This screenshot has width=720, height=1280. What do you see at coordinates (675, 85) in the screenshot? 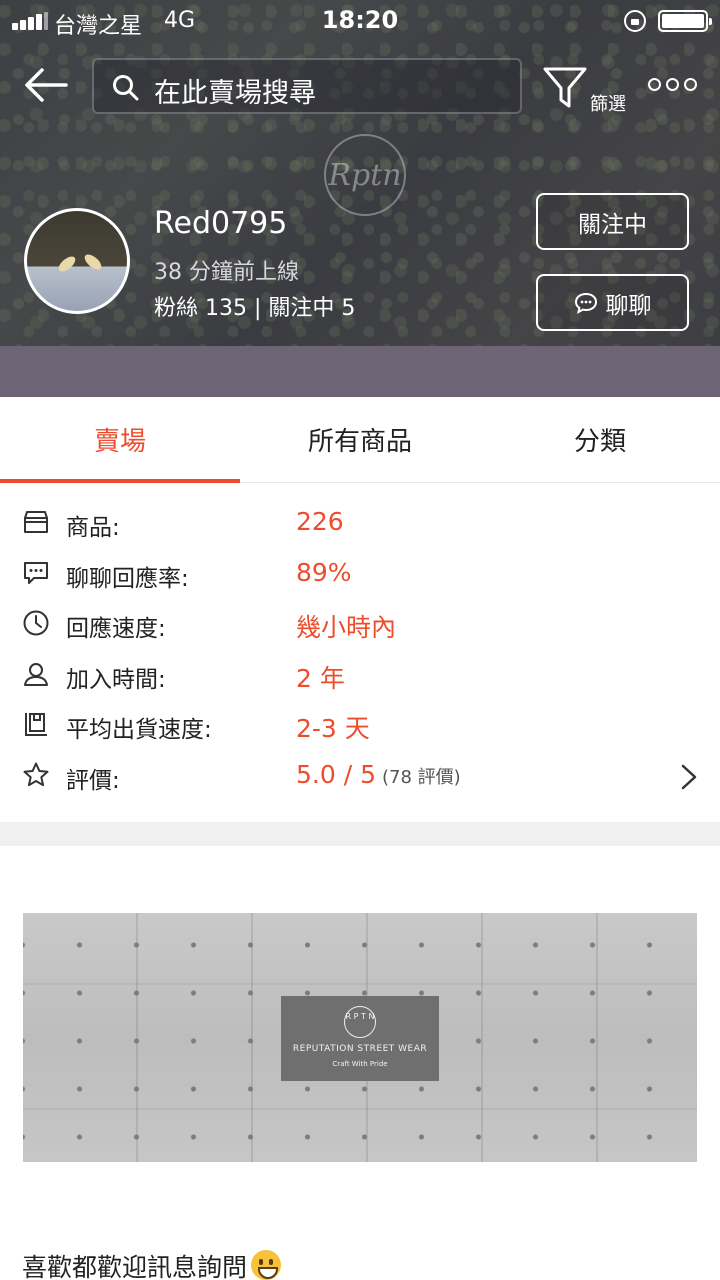
I see `more-options-button` at bounding box center [675, 85].